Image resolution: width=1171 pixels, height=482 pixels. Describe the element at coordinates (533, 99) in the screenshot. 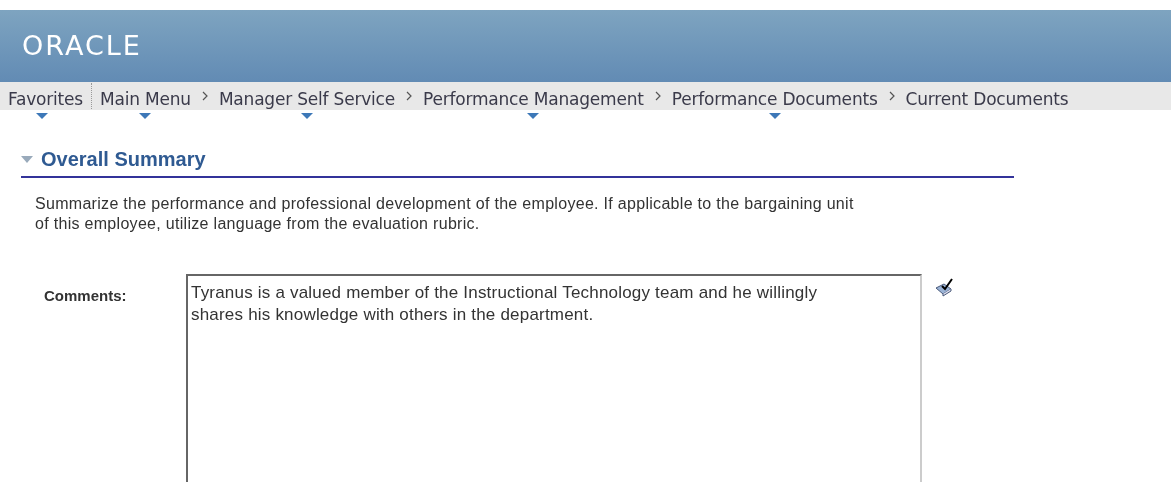

I see `breadcrumb-link: Performance Management` at that location.